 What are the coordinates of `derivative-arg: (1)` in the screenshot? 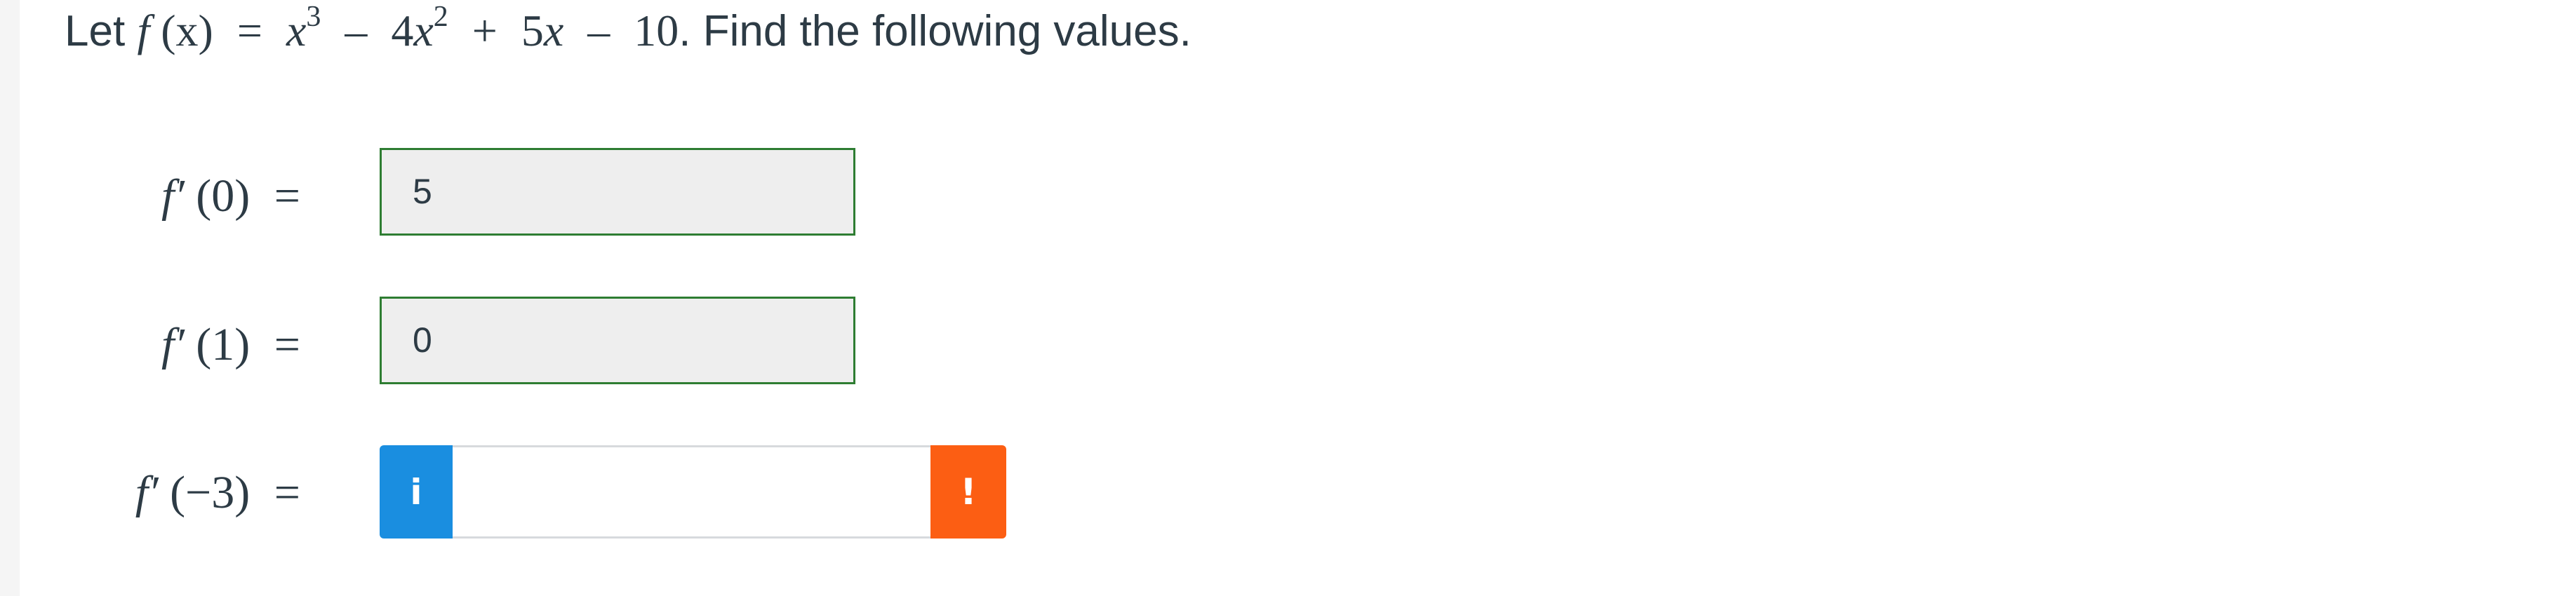 It's located at (224, 344).